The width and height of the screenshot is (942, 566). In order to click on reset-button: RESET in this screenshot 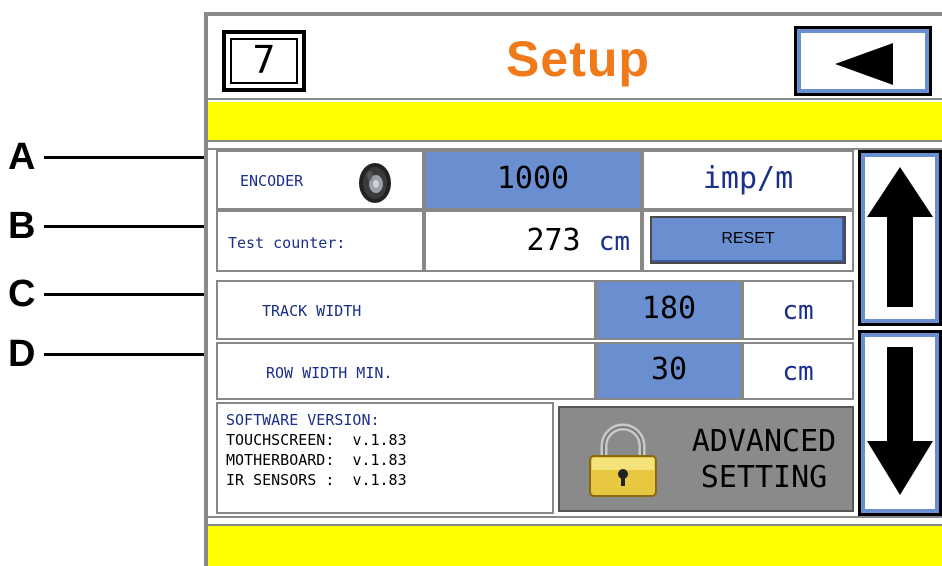, I will do `click(748, 240)`.